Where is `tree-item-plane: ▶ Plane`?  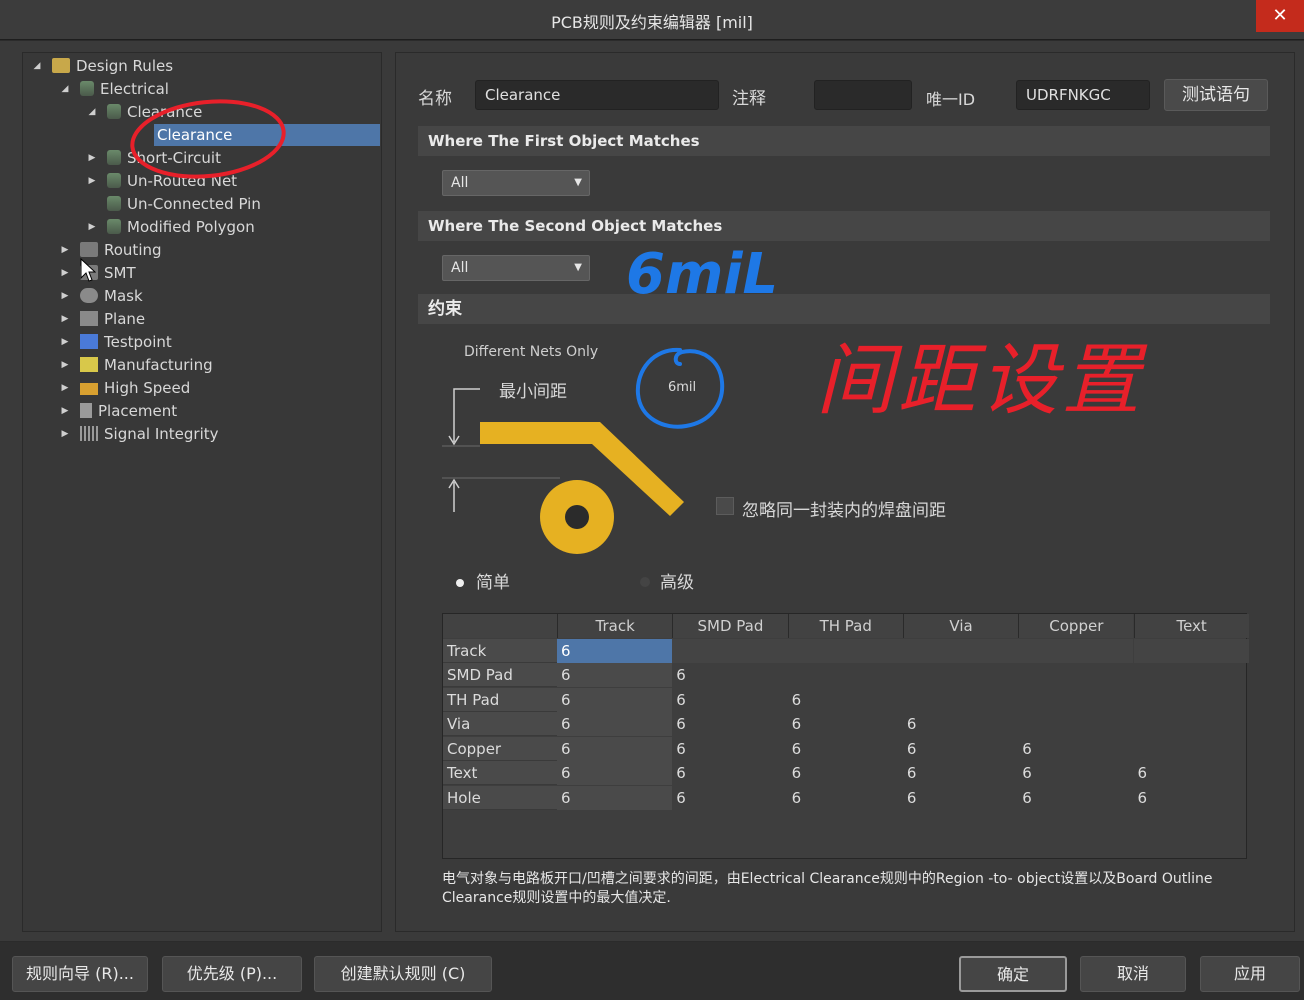
tree-item-plane: ▶ Plane is located at coordinates (104, 319).